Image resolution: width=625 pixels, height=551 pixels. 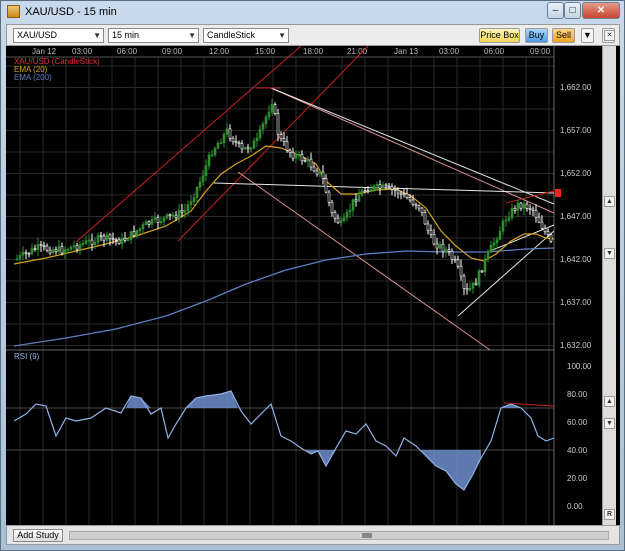 I want to click on timeframe-value: 15 min, so click(x=126, y=35).